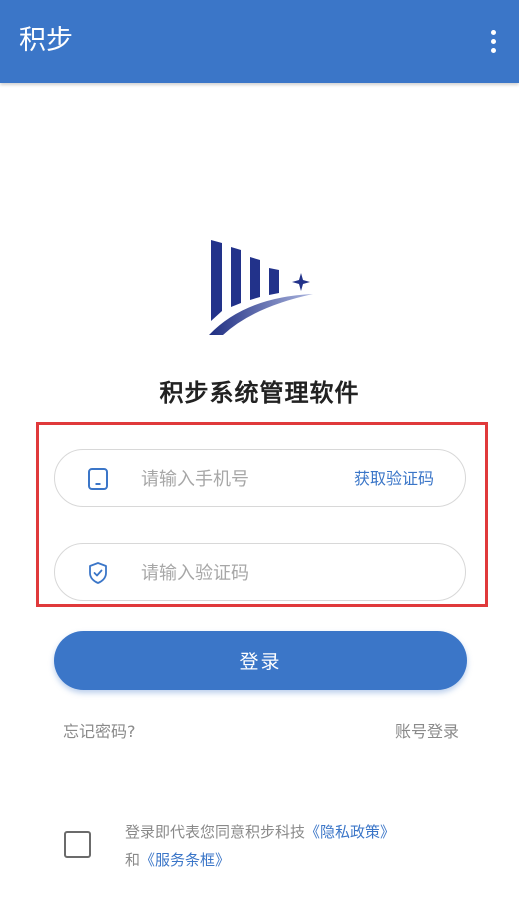  I want to click on agreement-statement: 登录即代表您同意积步科技, so click(215, 832).